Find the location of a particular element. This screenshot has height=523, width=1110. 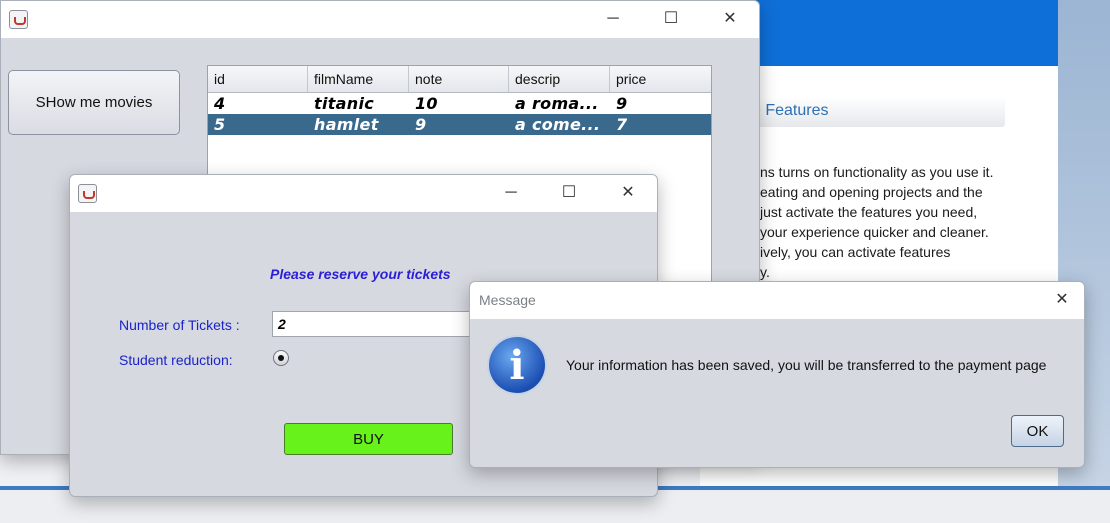

table-row-selected: 5 hamlet 9 a come... 7 is located at coordinates (459, 124).